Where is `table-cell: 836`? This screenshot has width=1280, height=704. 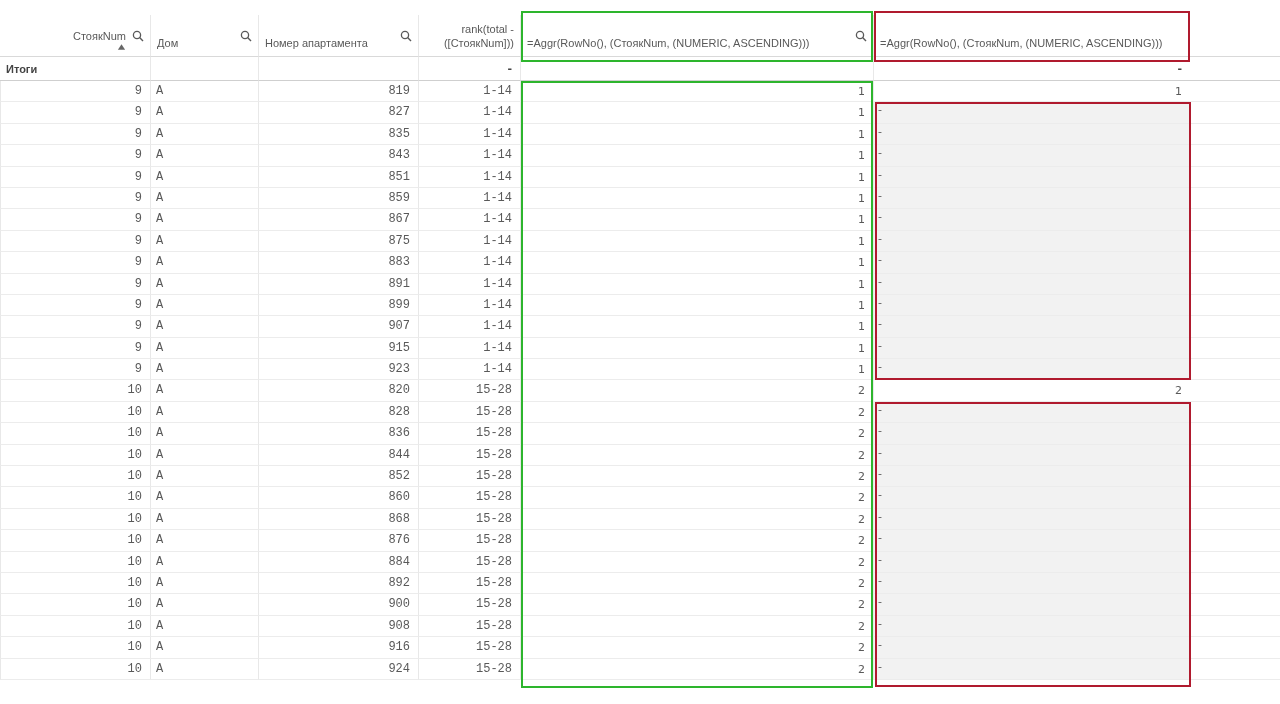 table-cell: 836 is located at coordinates (338, 434).